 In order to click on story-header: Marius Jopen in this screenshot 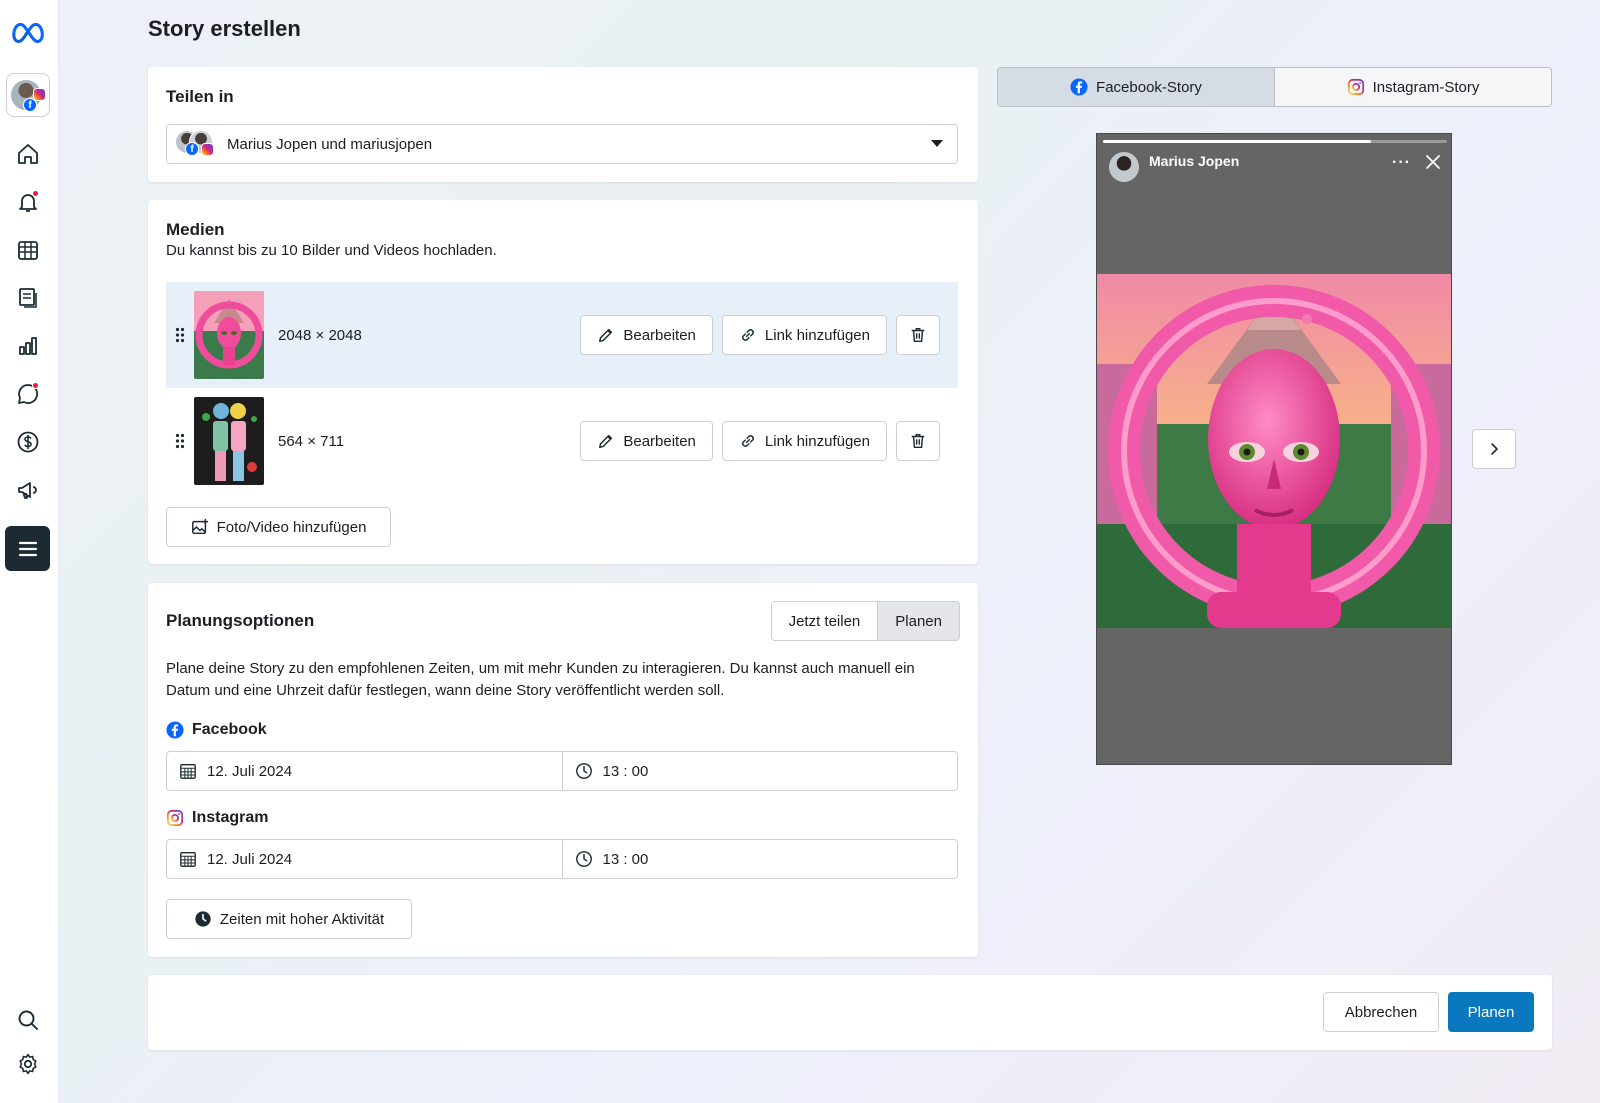, I will do `click(1174, 167)`.